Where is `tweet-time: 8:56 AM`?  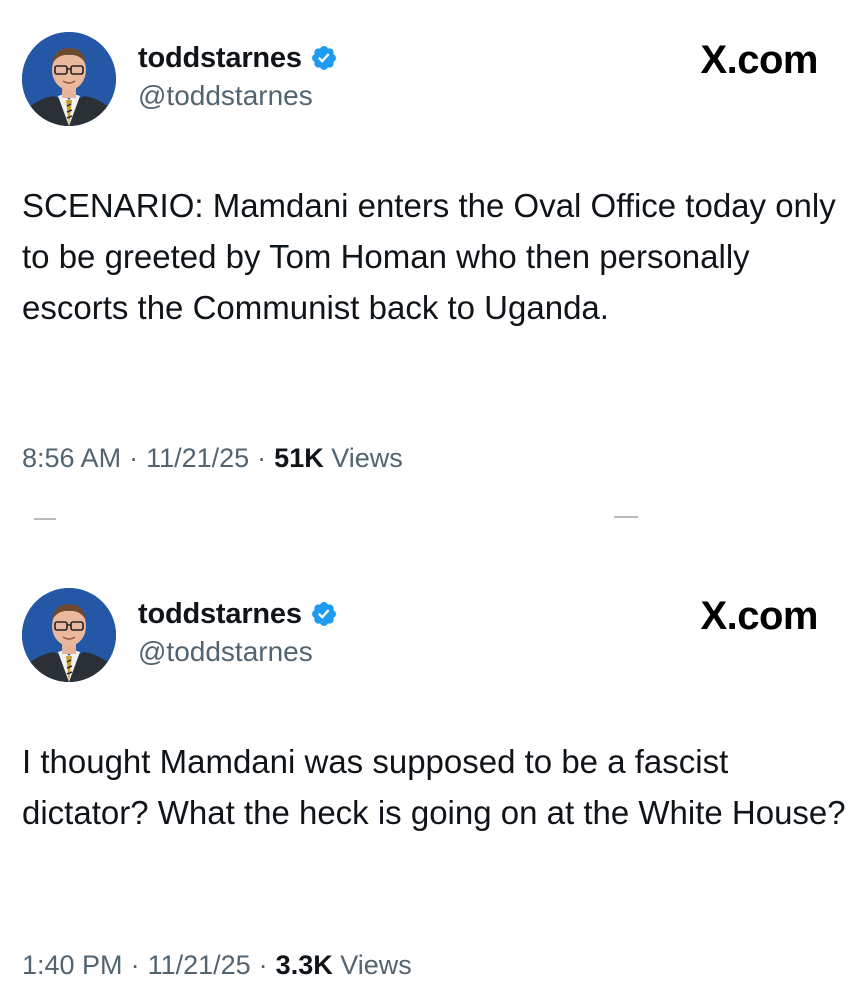
tweet-time: 8:56 AM is located at coordinates (71, 458).